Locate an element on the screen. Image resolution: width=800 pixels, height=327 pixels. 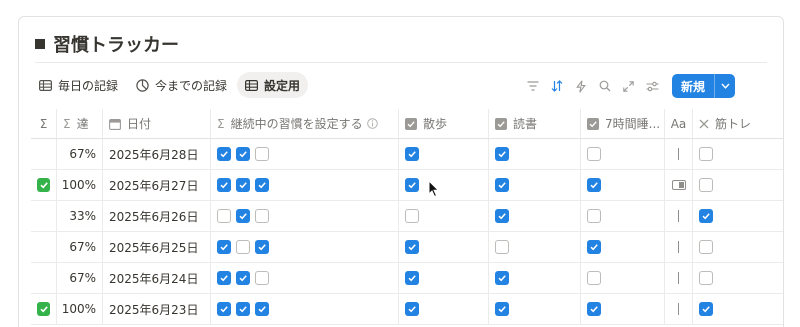
table-row: 67% 2025年6月28日 is located at coordinates (407, 154).